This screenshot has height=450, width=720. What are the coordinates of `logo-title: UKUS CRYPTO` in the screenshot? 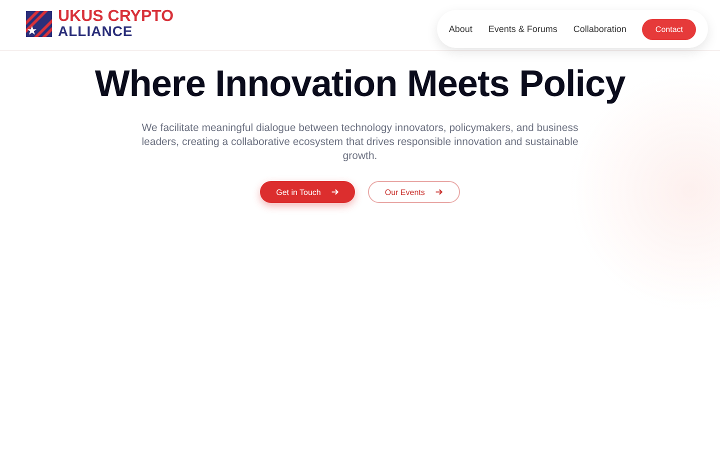 It's located at (116, 17).